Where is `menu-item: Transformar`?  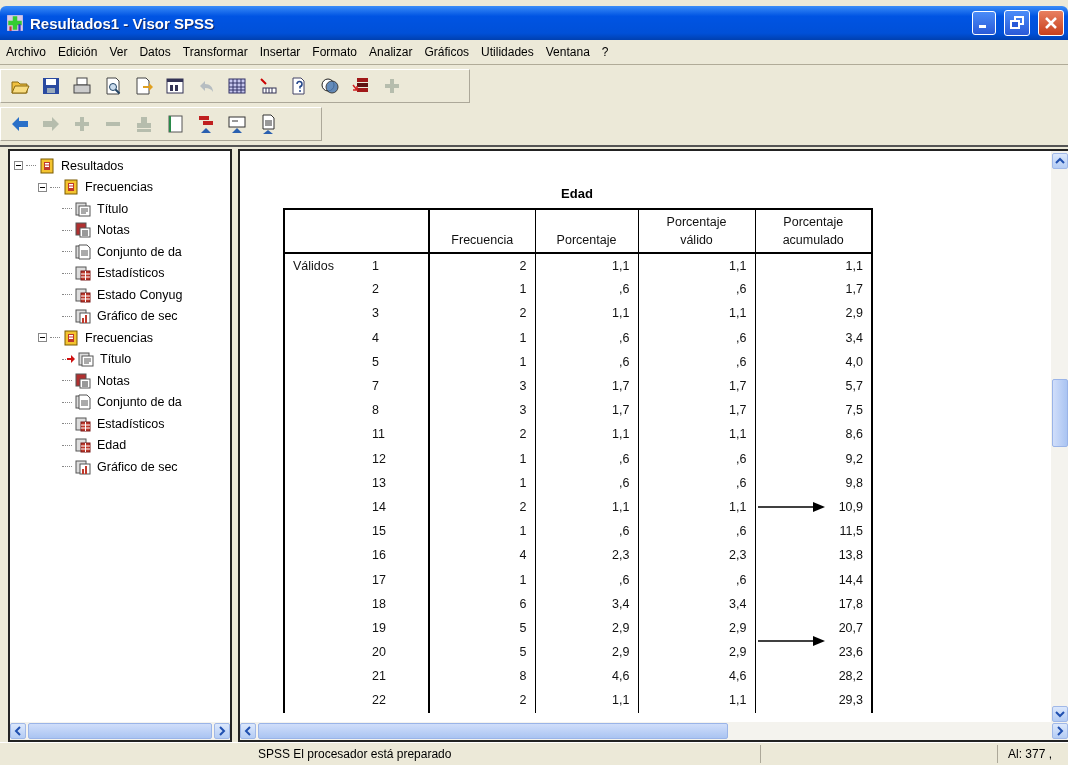
menu-item: Transformar is located at coordinates (215, 52).